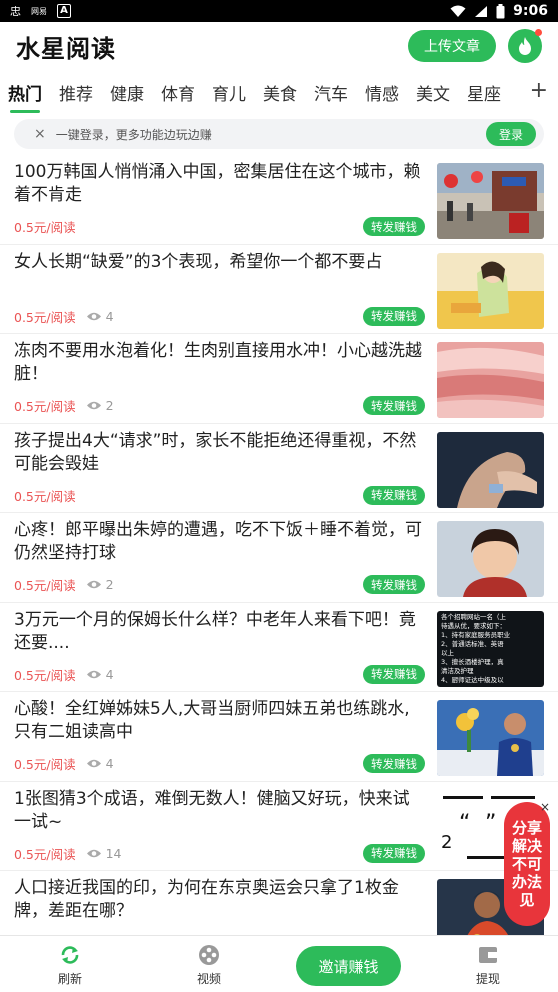  I want to click on thumb-text-line: 清洁及护理, so click(457, 670).